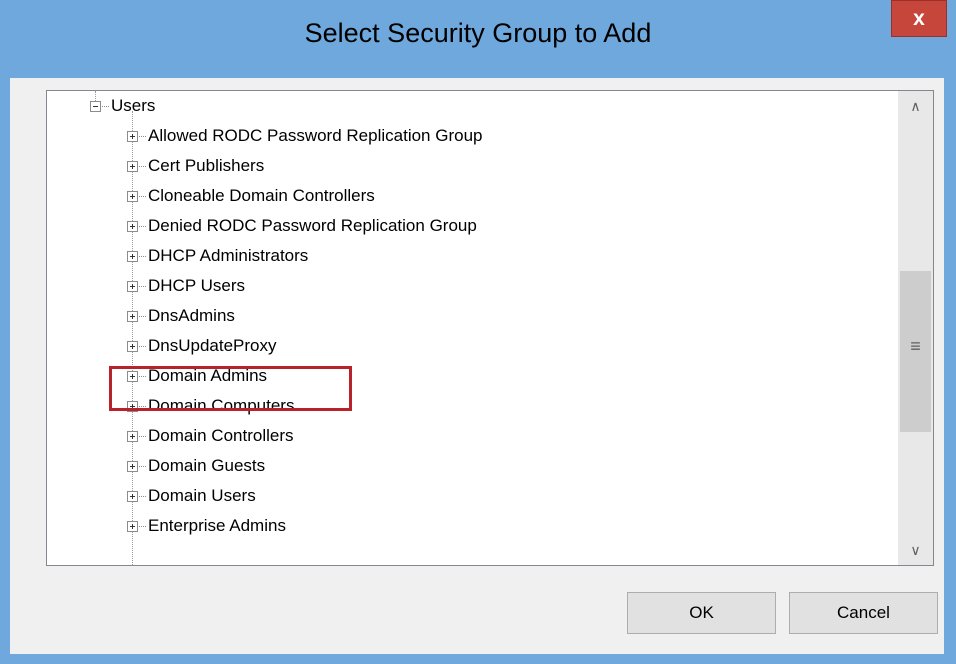 The image size is (956, 664). I want to click on tree-item-domain-admins: Domain Admins, so click(197, 376).